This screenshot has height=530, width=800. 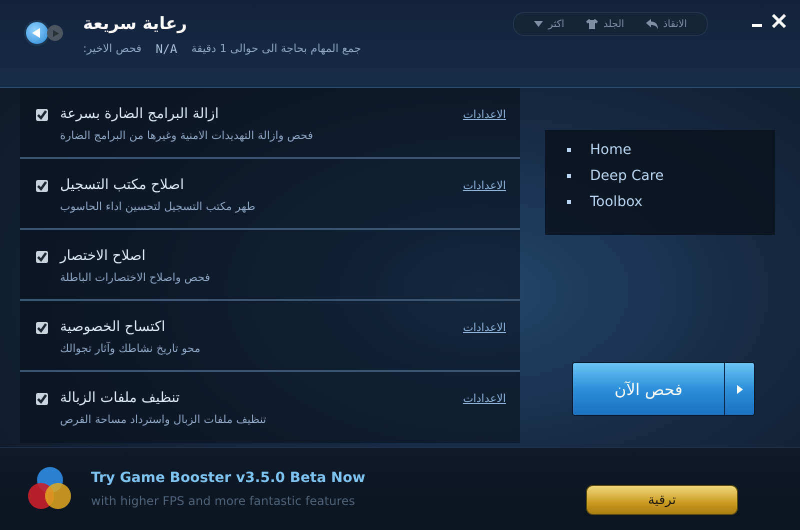 What do you see at coordinates (605, 24) in the screenshot?
I see `skin-menu-button: الجلد` at bounding box center [605, 24].